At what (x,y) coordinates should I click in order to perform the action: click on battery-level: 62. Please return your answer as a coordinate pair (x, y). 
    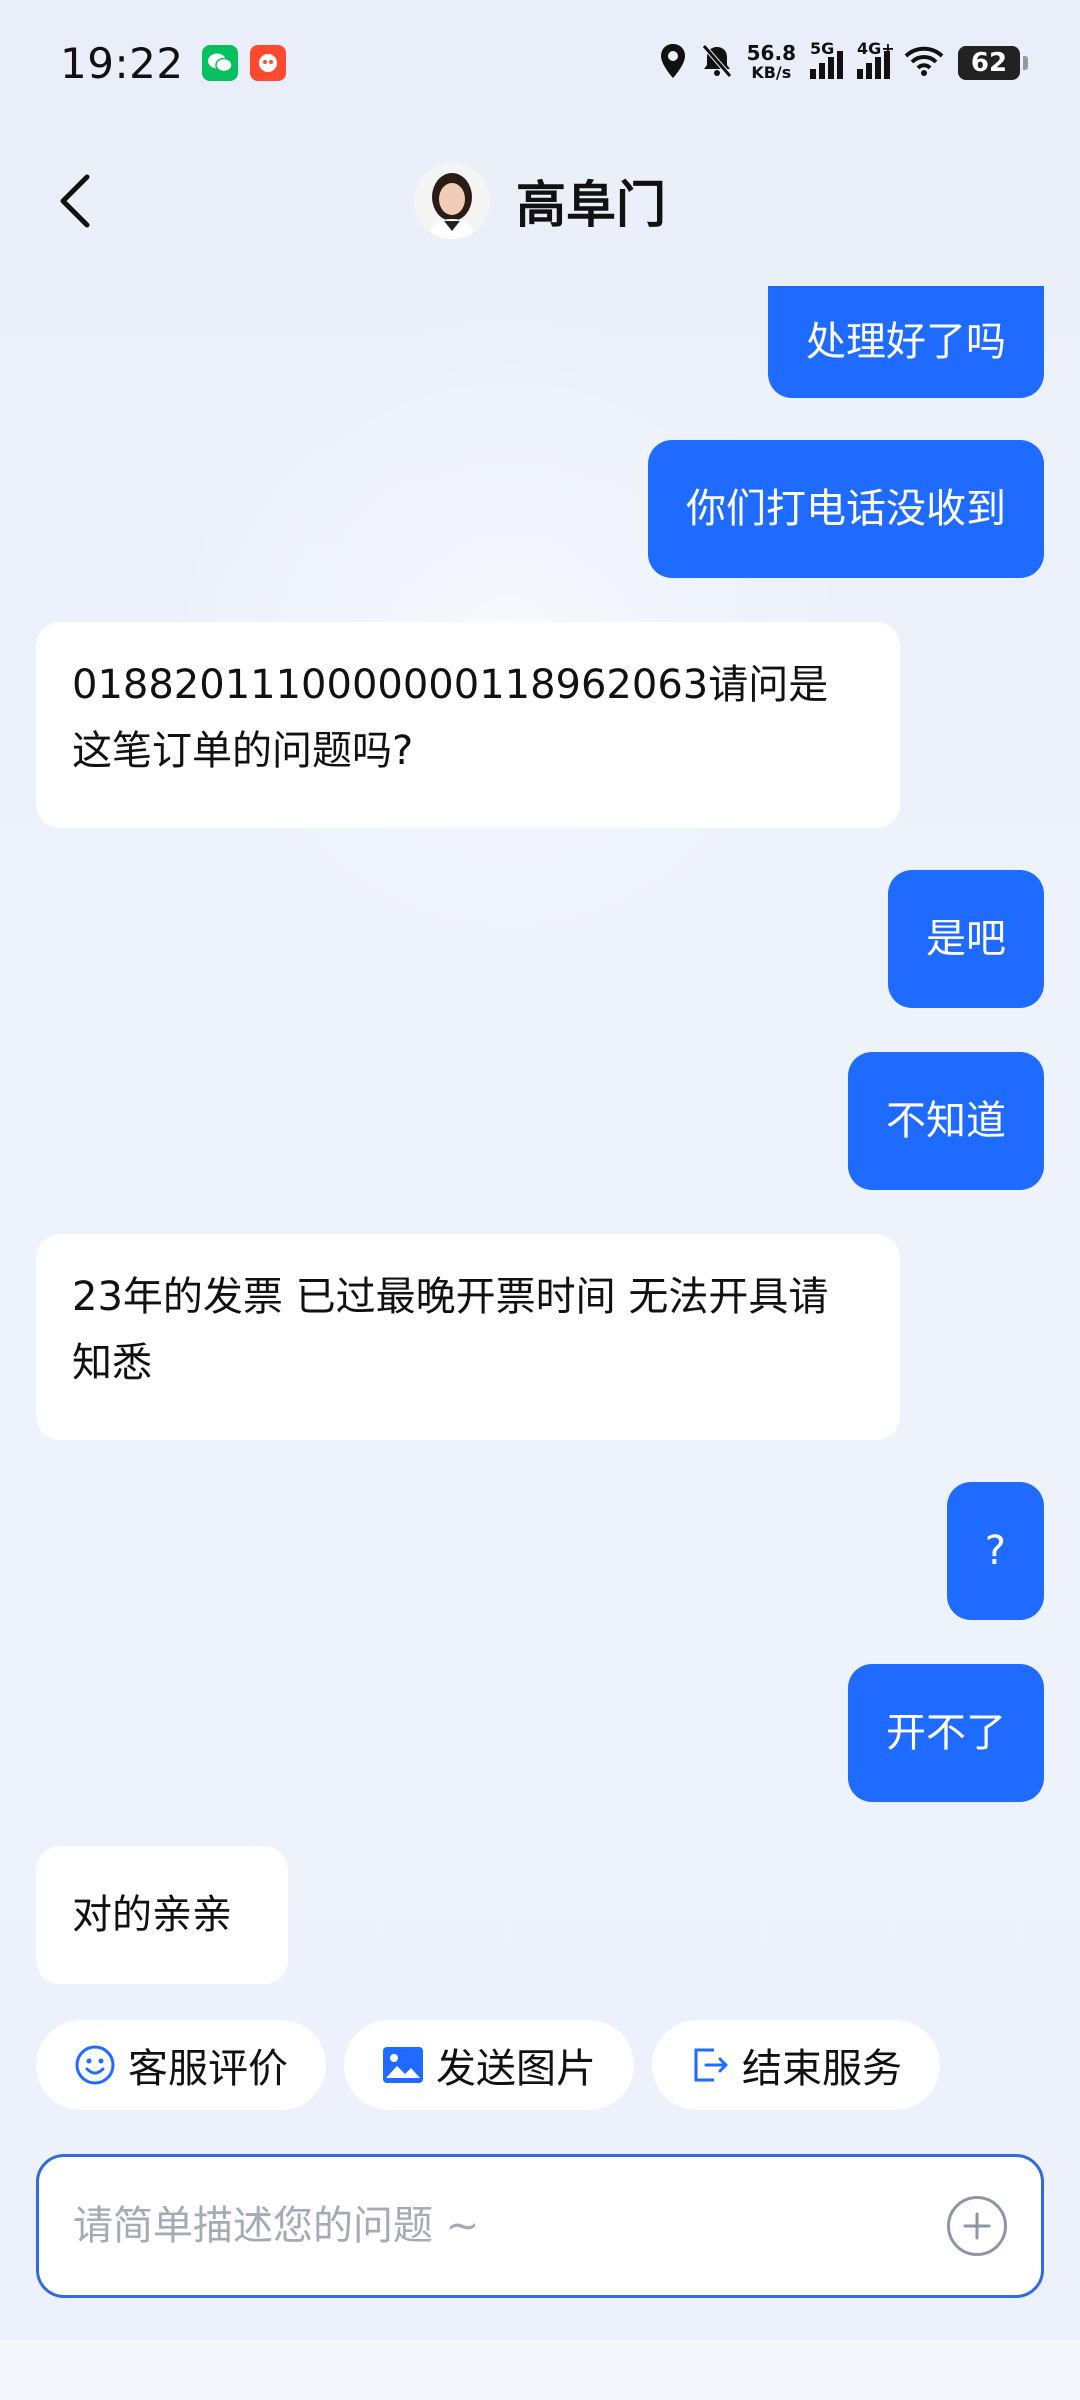
    Looking at the image, I should click on (989, 63).